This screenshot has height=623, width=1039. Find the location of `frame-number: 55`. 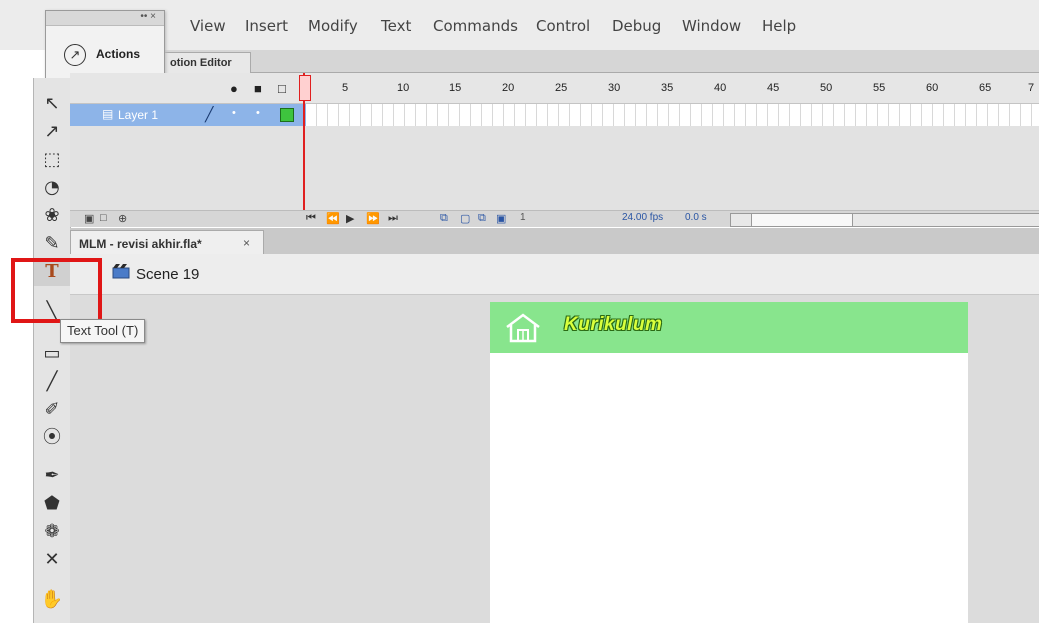

frame-number: 55 is located at coordinates (879, 88).